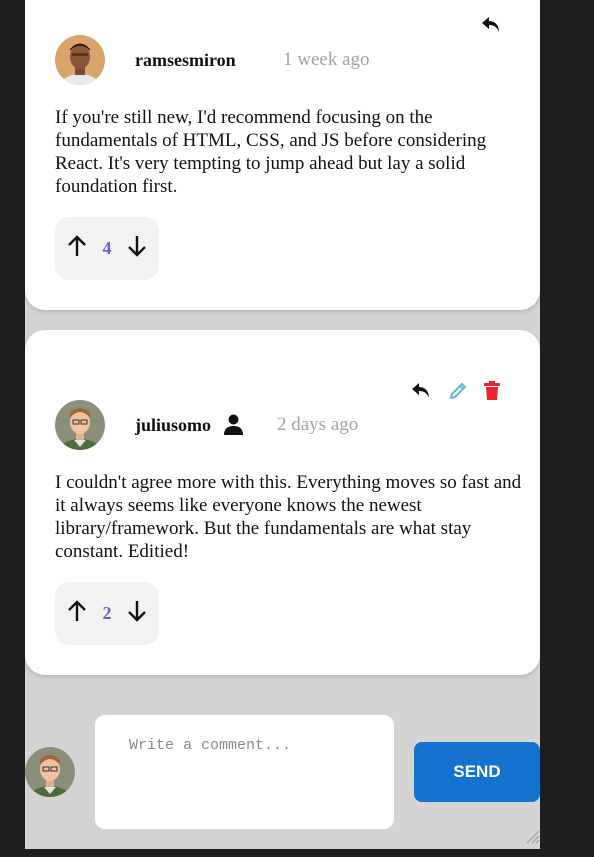  I want to click on current-user-avatar, so click(50, 772).